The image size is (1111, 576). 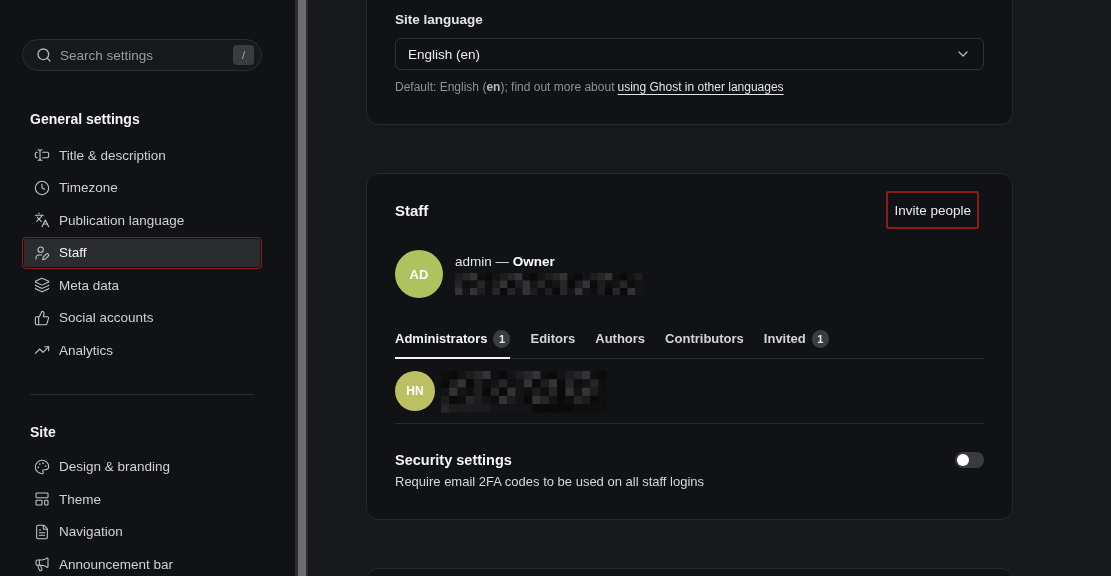 What do you see at coordinates (412, 210) in the screenshot?
I see `card-title: Staff` at bounding box center [412, 210].